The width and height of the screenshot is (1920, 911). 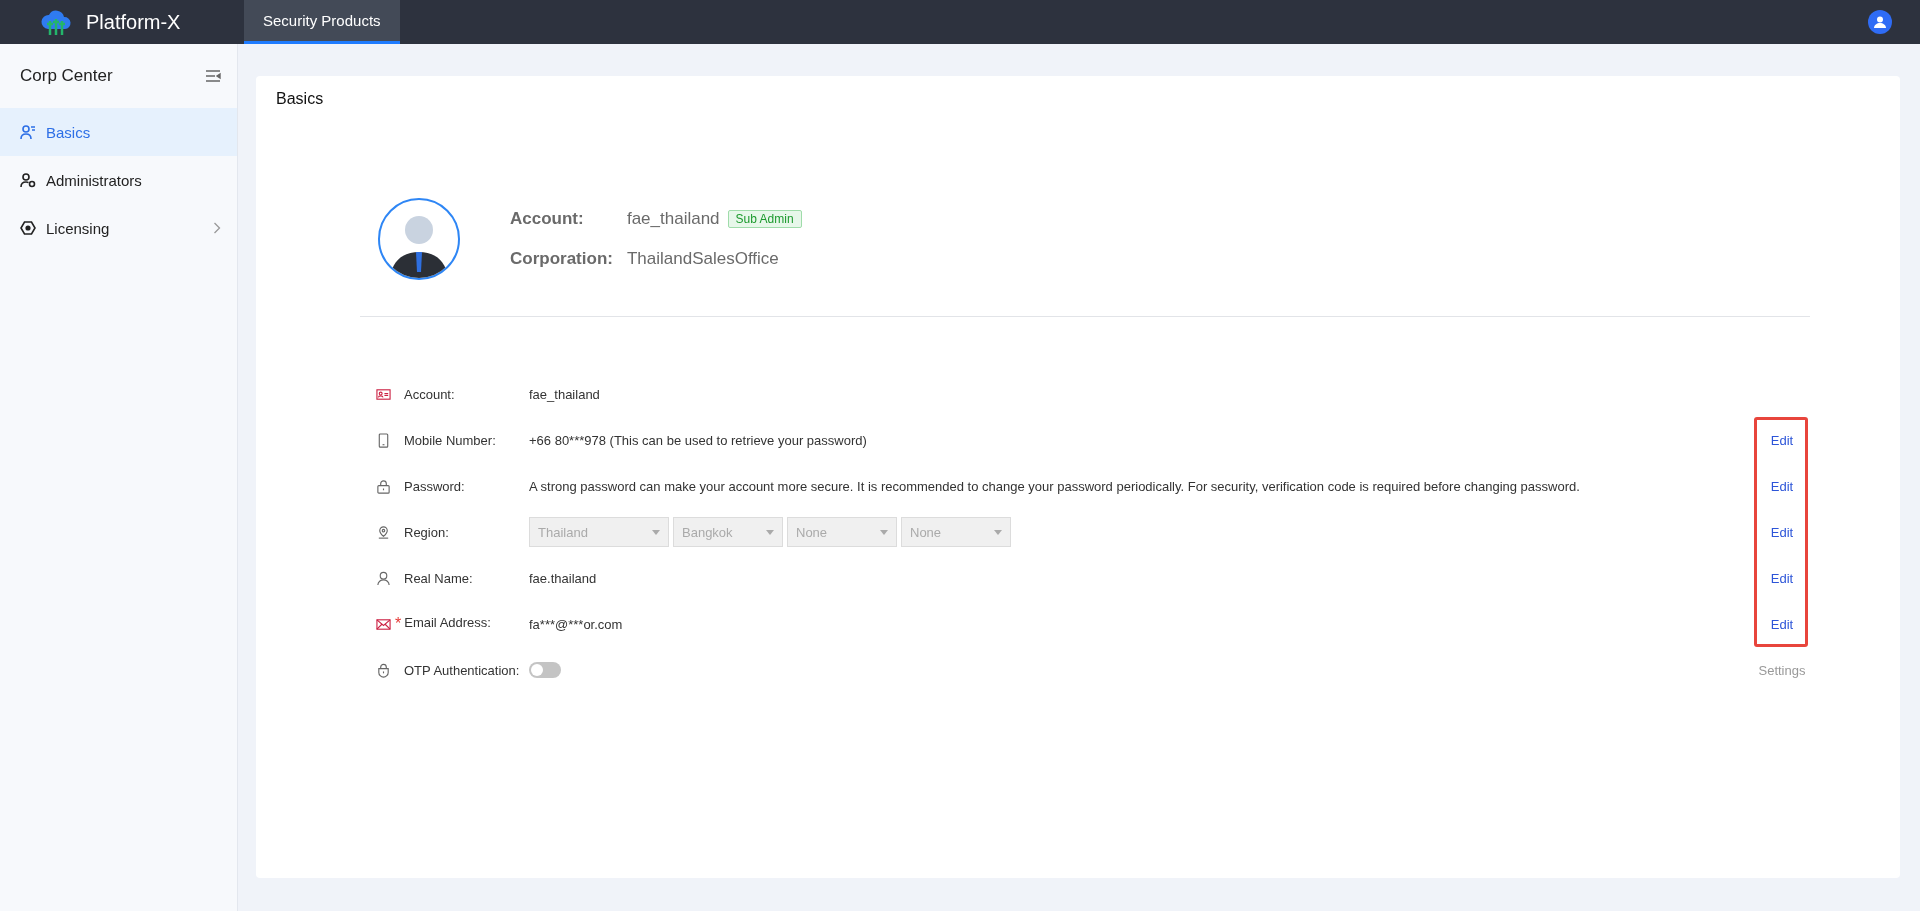 What do you see at coordinates (383, 486) in the screenshot?
I see `lock-icon` at bounding box center [383, 486].